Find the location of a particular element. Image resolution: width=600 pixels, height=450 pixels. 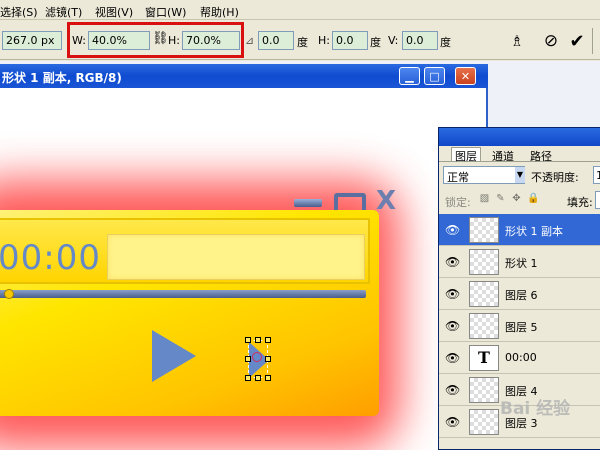

vskew-label: V: is located at coordinates (393, 40).